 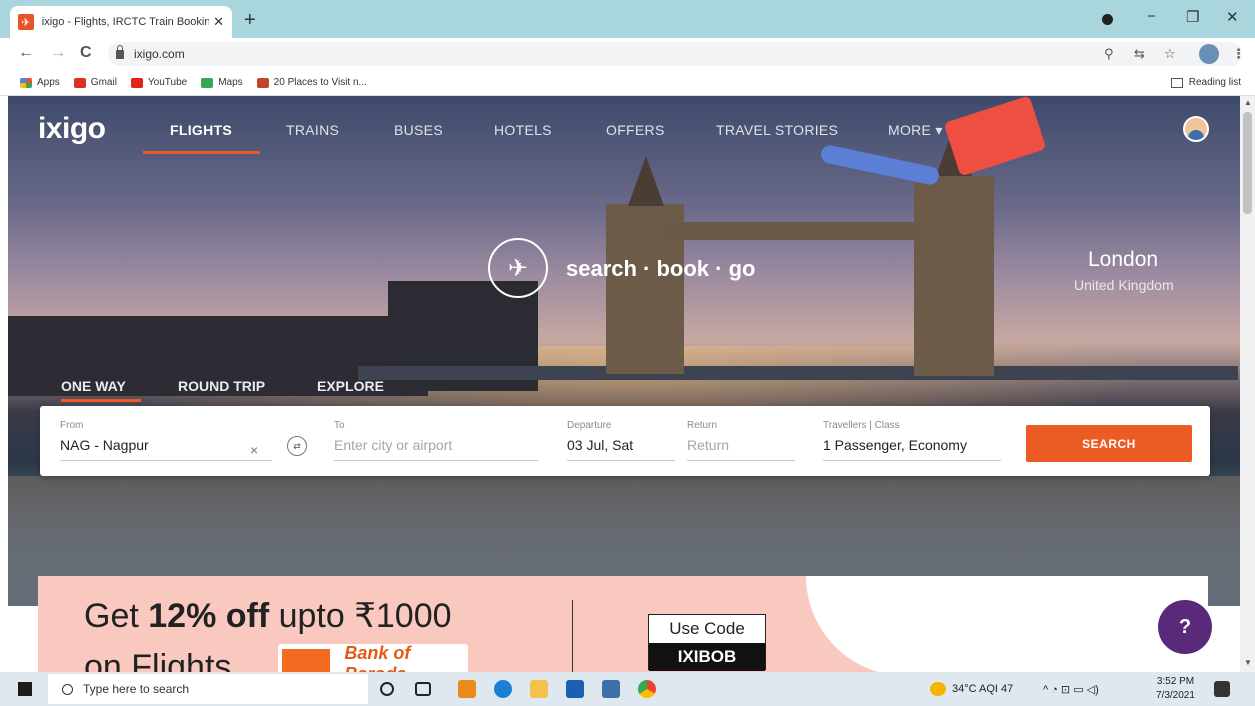 What do you see at coordinates (503, 689) in the screenshot?
I see `edge-icon` at bounding box center [503, 689].